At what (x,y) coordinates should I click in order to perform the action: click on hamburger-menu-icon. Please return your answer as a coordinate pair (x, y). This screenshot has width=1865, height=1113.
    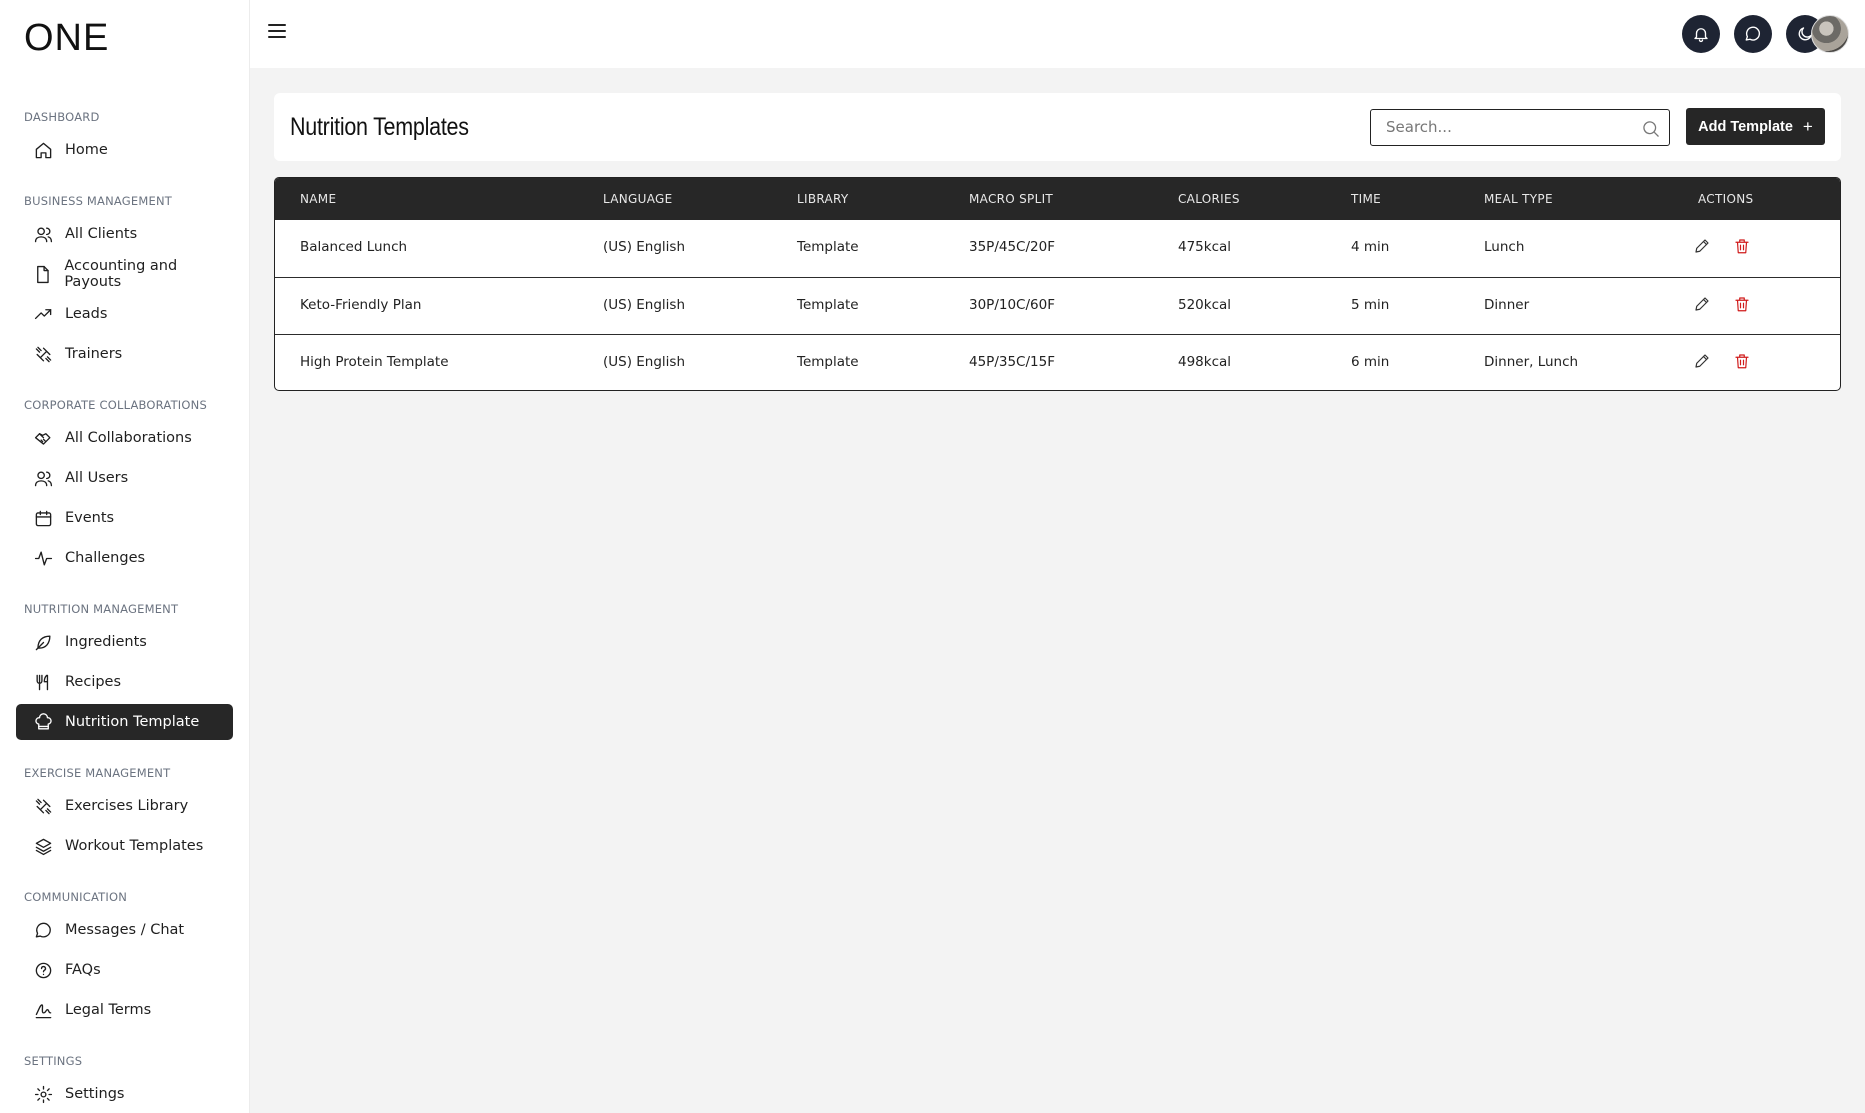
    Looking at the image, I should click on (277, 32).